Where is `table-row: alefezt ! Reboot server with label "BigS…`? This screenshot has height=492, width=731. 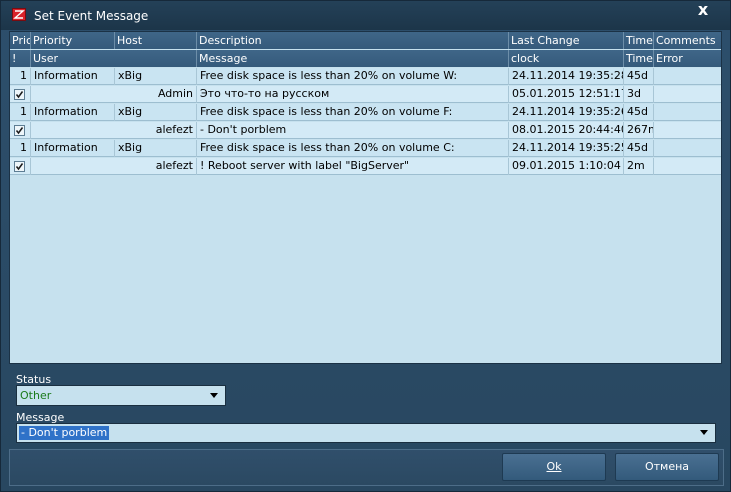 table-row: alefezt ! Reboot server with label "BigS… is located at coordinates (365, 166).